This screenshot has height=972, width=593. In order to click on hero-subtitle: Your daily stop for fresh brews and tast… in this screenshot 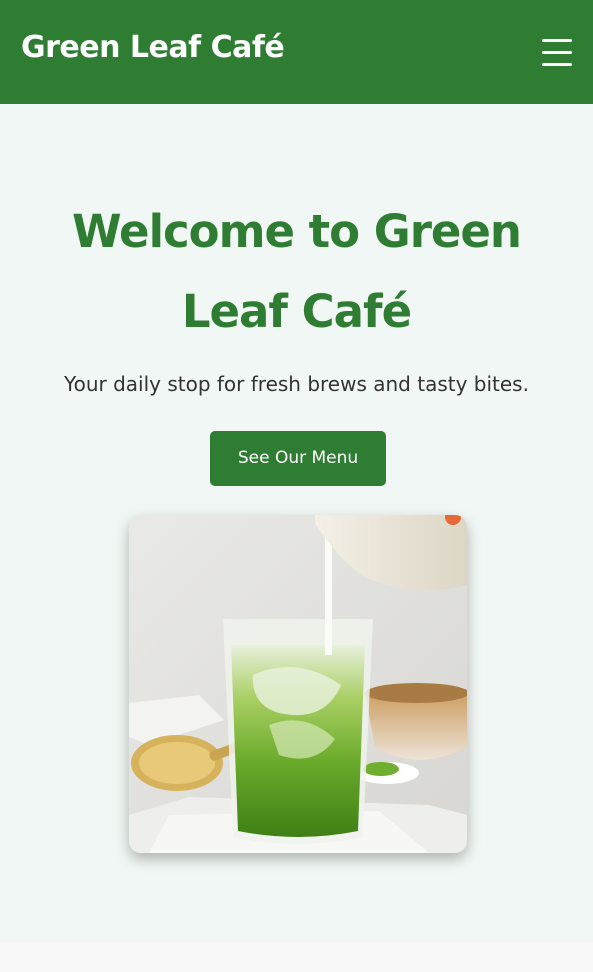, I will do `click(296, 384)`.